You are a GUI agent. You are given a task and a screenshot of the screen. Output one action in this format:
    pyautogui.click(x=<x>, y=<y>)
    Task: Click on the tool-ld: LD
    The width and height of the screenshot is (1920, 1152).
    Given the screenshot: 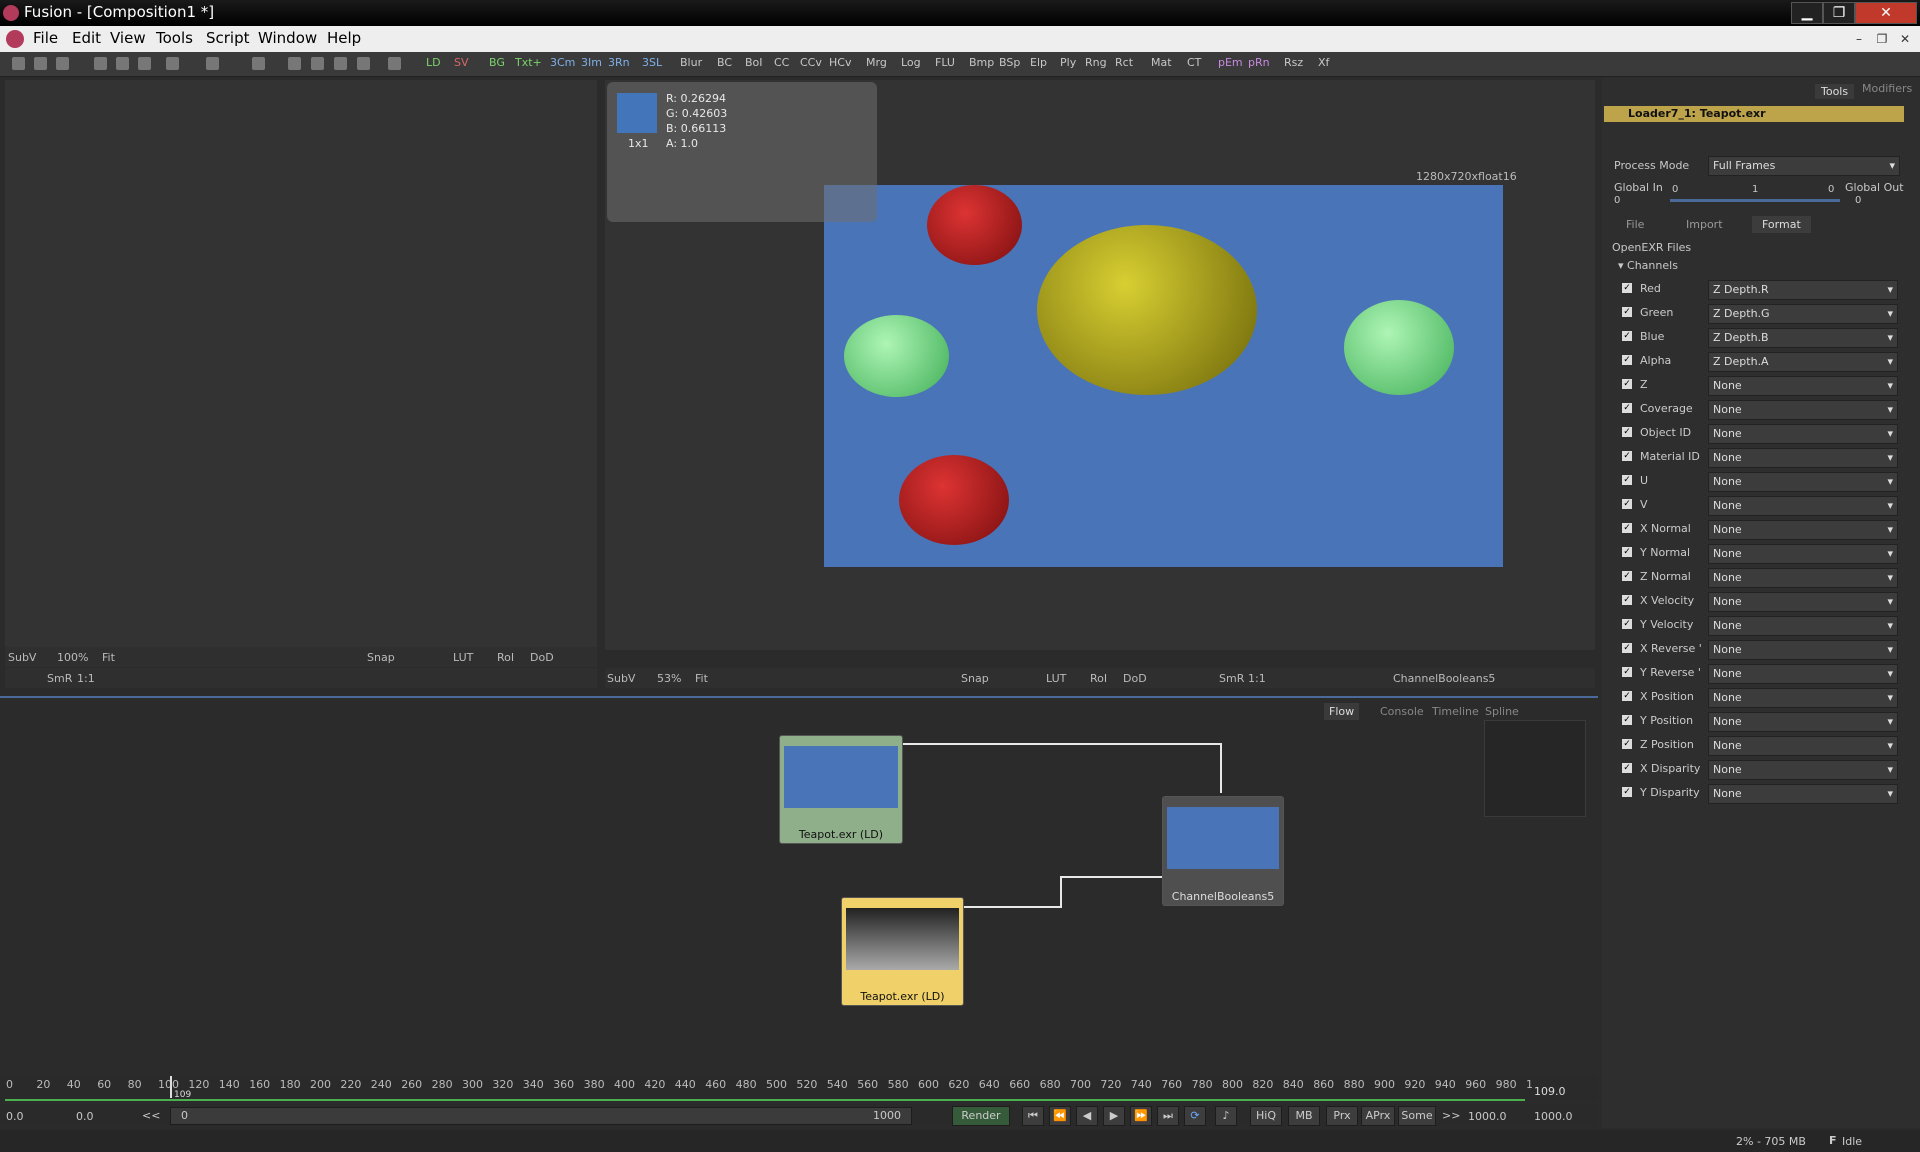 What is the action you would take?
    pyautogui.click(x=433, y=62)
    